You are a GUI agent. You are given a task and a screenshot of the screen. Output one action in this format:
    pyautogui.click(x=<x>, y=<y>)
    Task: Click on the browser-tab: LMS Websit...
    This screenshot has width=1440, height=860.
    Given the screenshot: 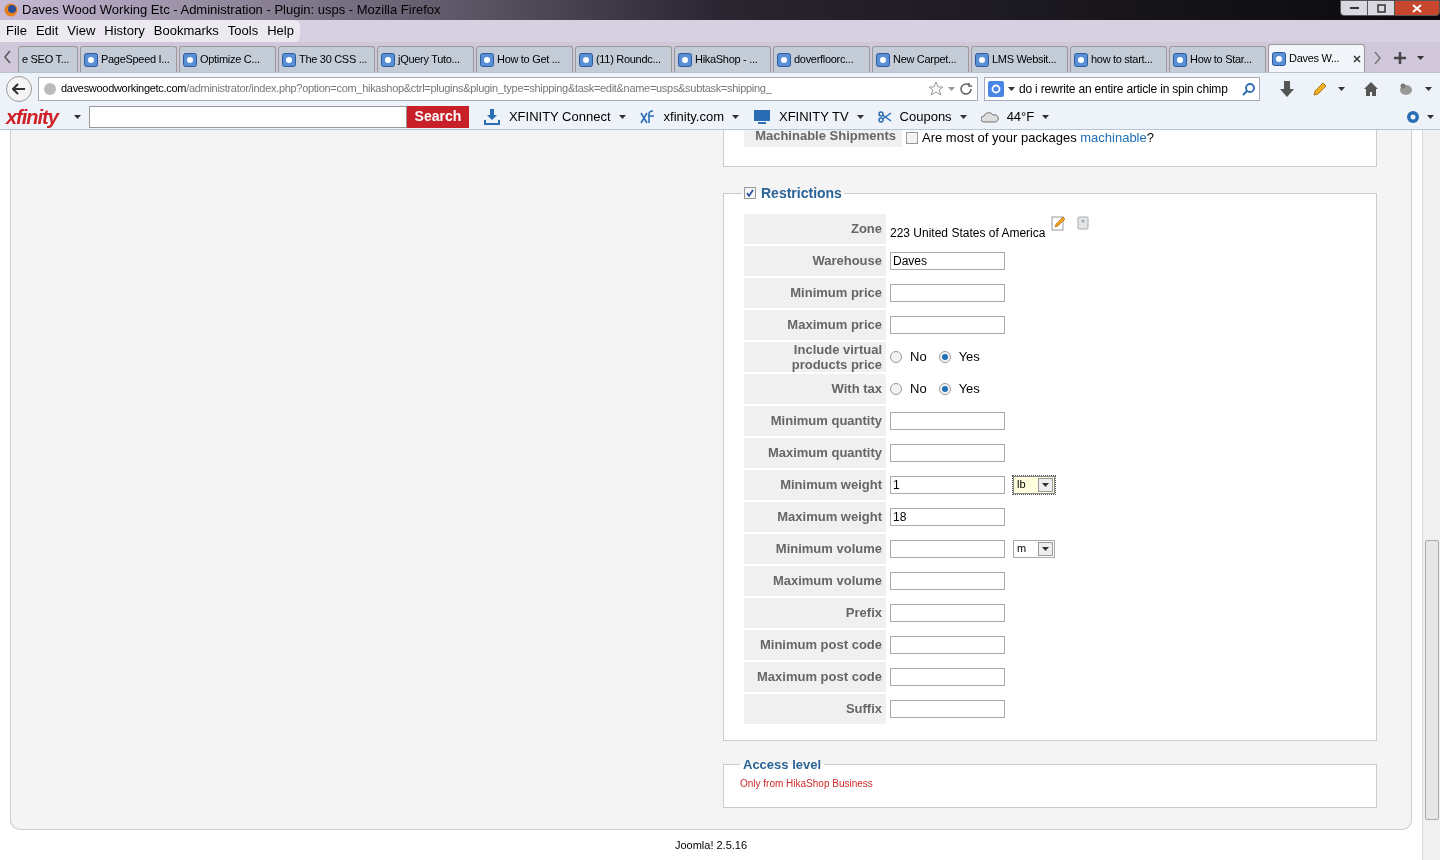 What is the action you would take?
    pyautogui.click(x=1019, y=59)
    